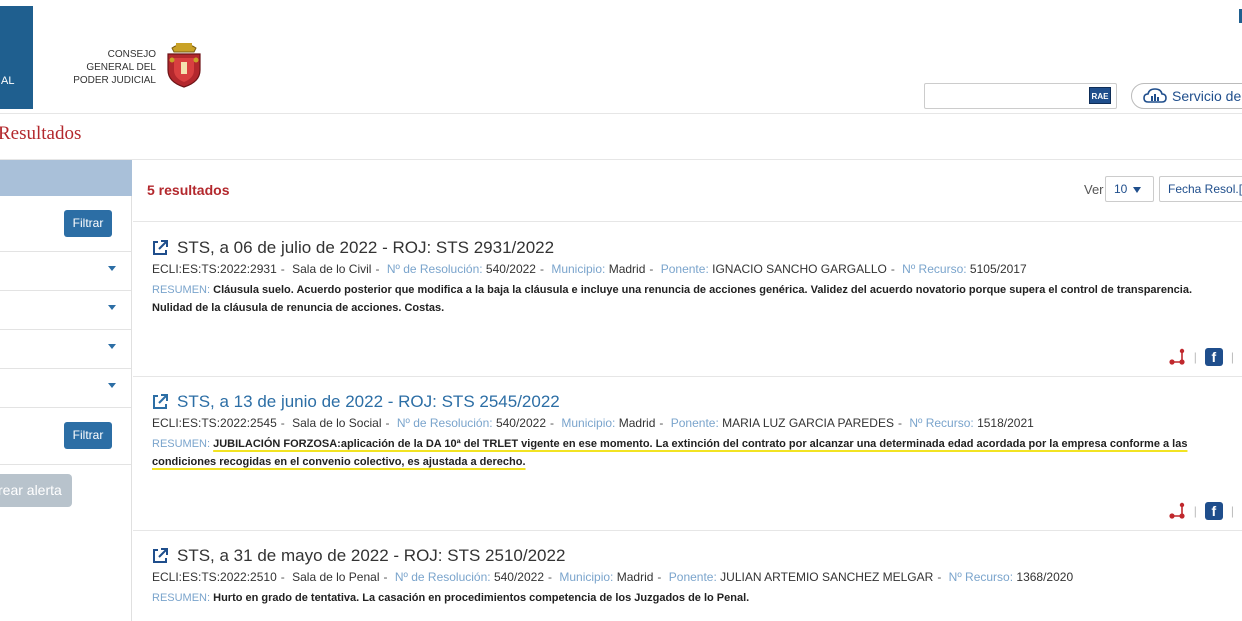  Describe the element at coordinates (1121, 189) in the screenshot. I see `page-size-value: 10` at that location.